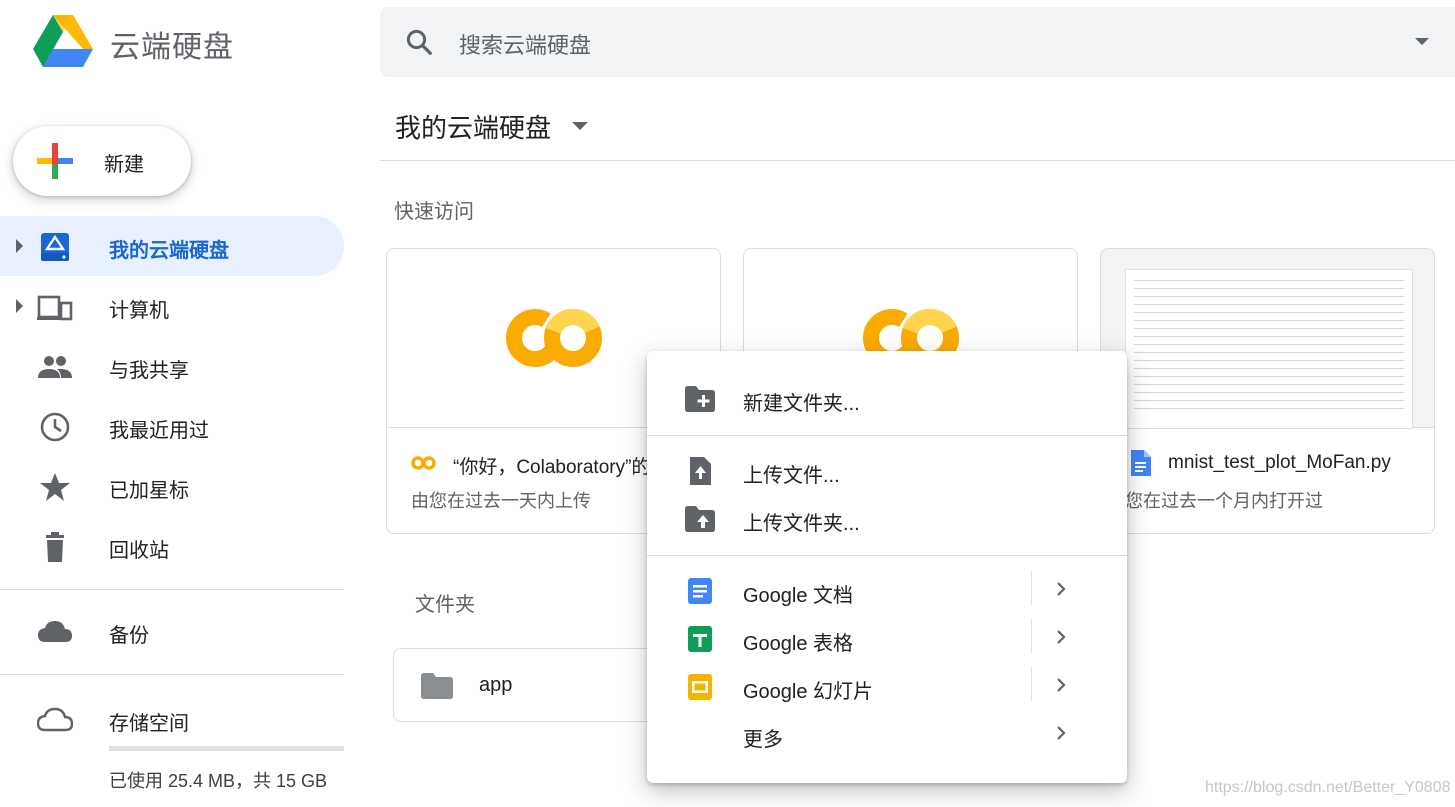  I want to click on sidebar-item-shared-with-me: 与我共享, so click(172, 366).